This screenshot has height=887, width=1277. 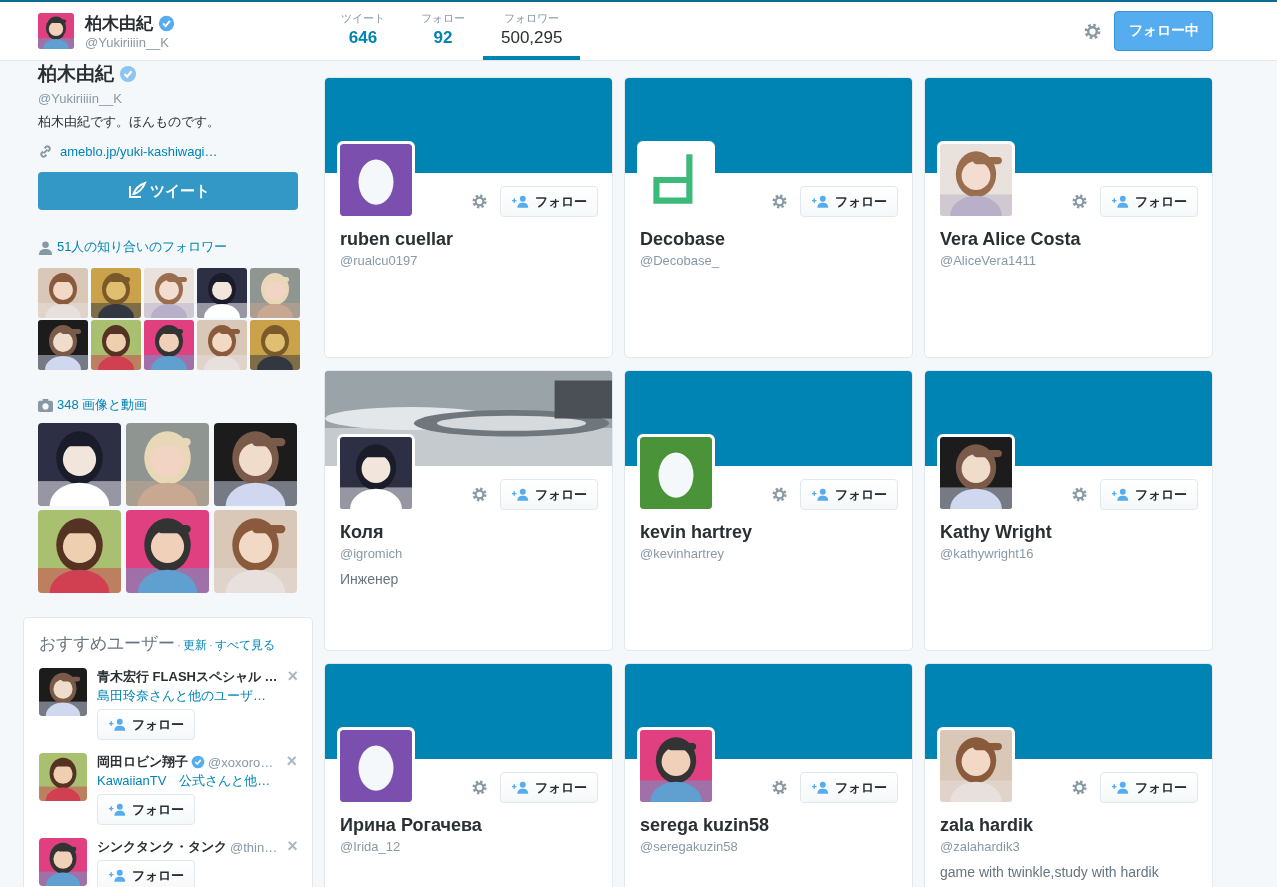 I want to click on user-handle: @zalahardik3, so click(x=980, y=846).